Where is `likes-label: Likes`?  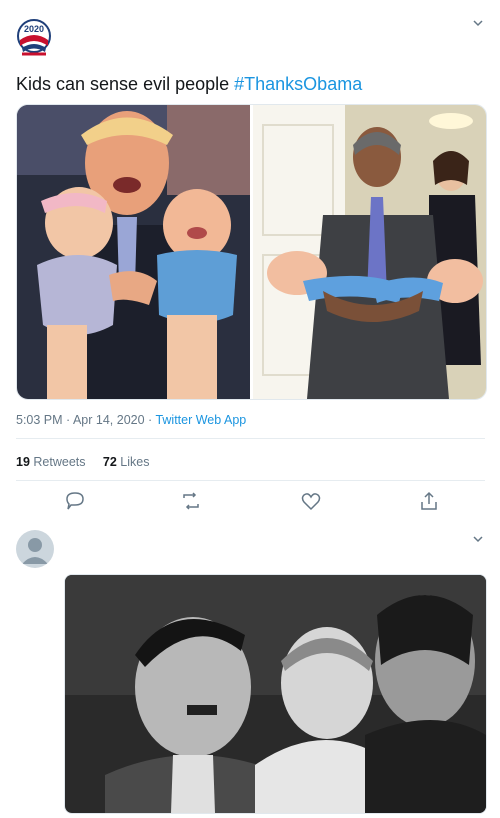
likes-label: Likes is located at coordinates (135, 462).